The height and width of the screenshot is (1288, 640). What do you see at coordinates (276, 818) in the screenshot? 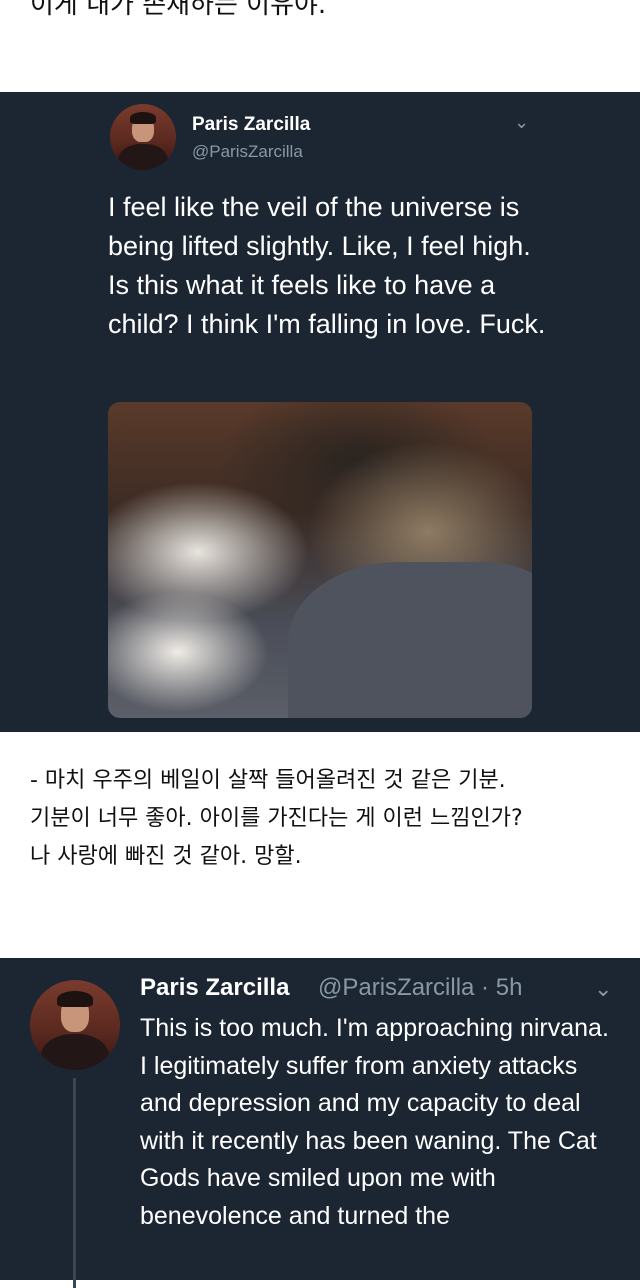
I see `translation-line-2: 기분이 너무 좋아. 아이를 가진다는 게 이런 느낌인가?` at bounding box center [276, 818].